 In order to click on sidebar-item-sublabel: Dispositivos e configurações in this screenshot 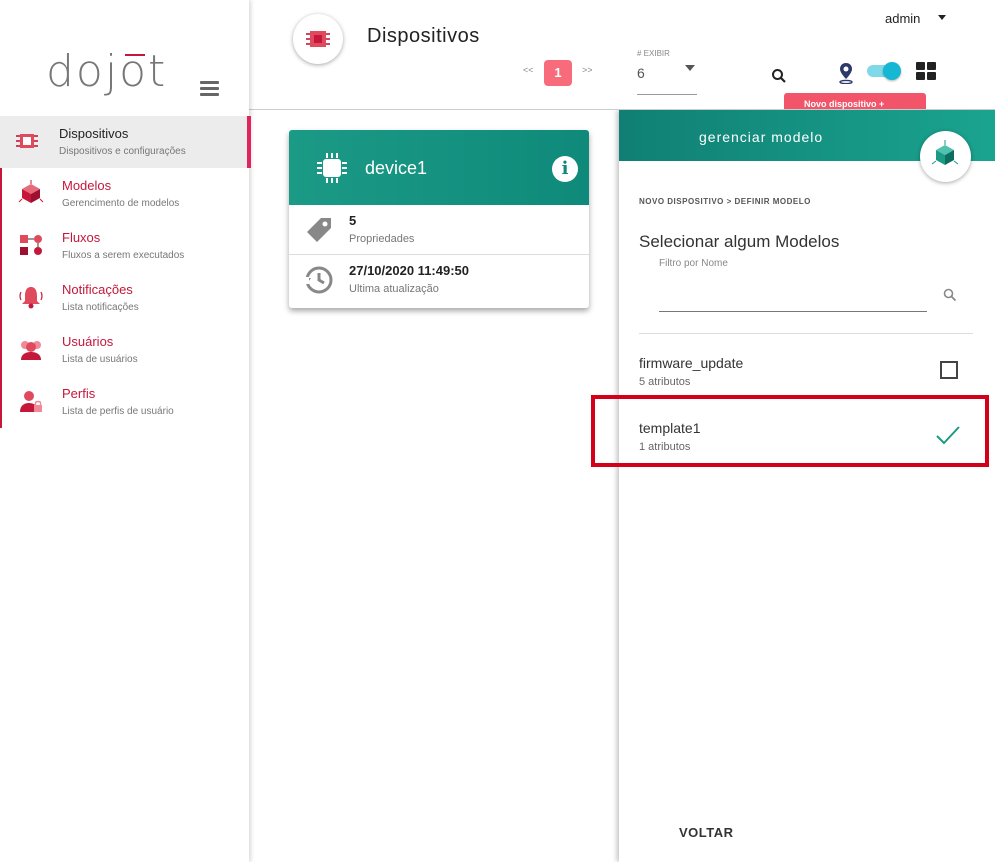, I will do `click(122, 151)`.